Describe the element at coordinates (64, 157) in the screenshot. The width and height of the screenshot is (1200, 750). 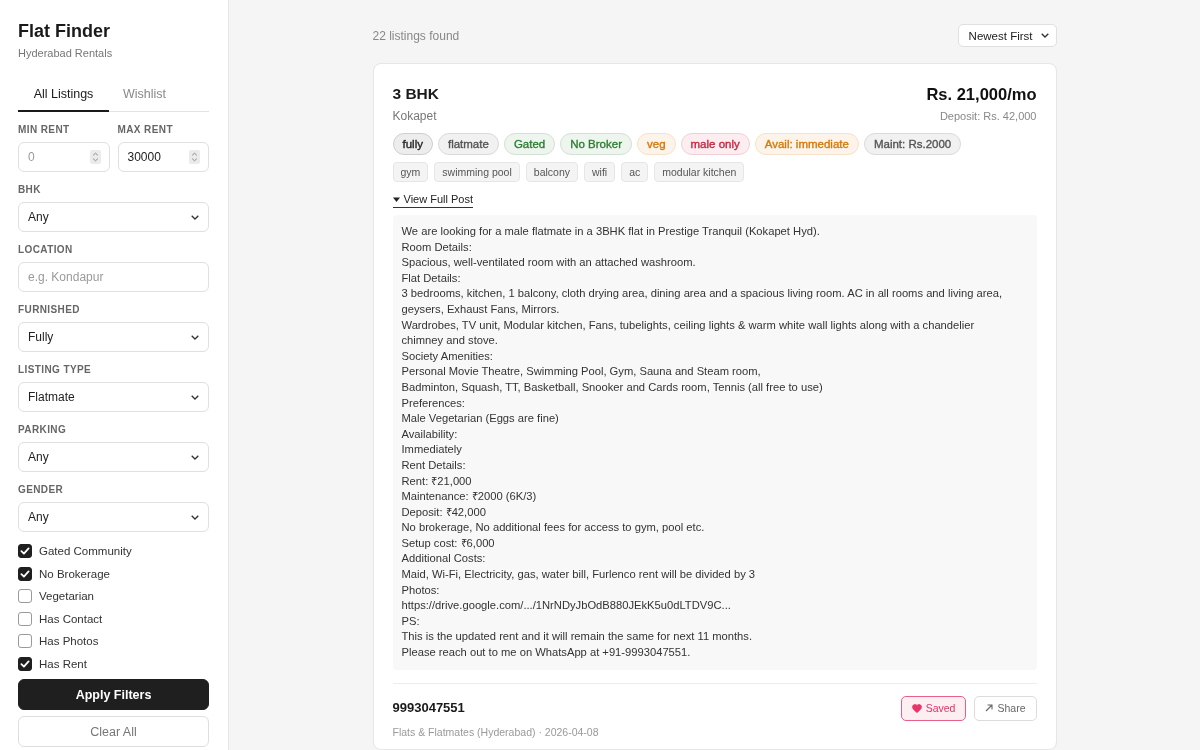
I see `number-input: 0` at that location.